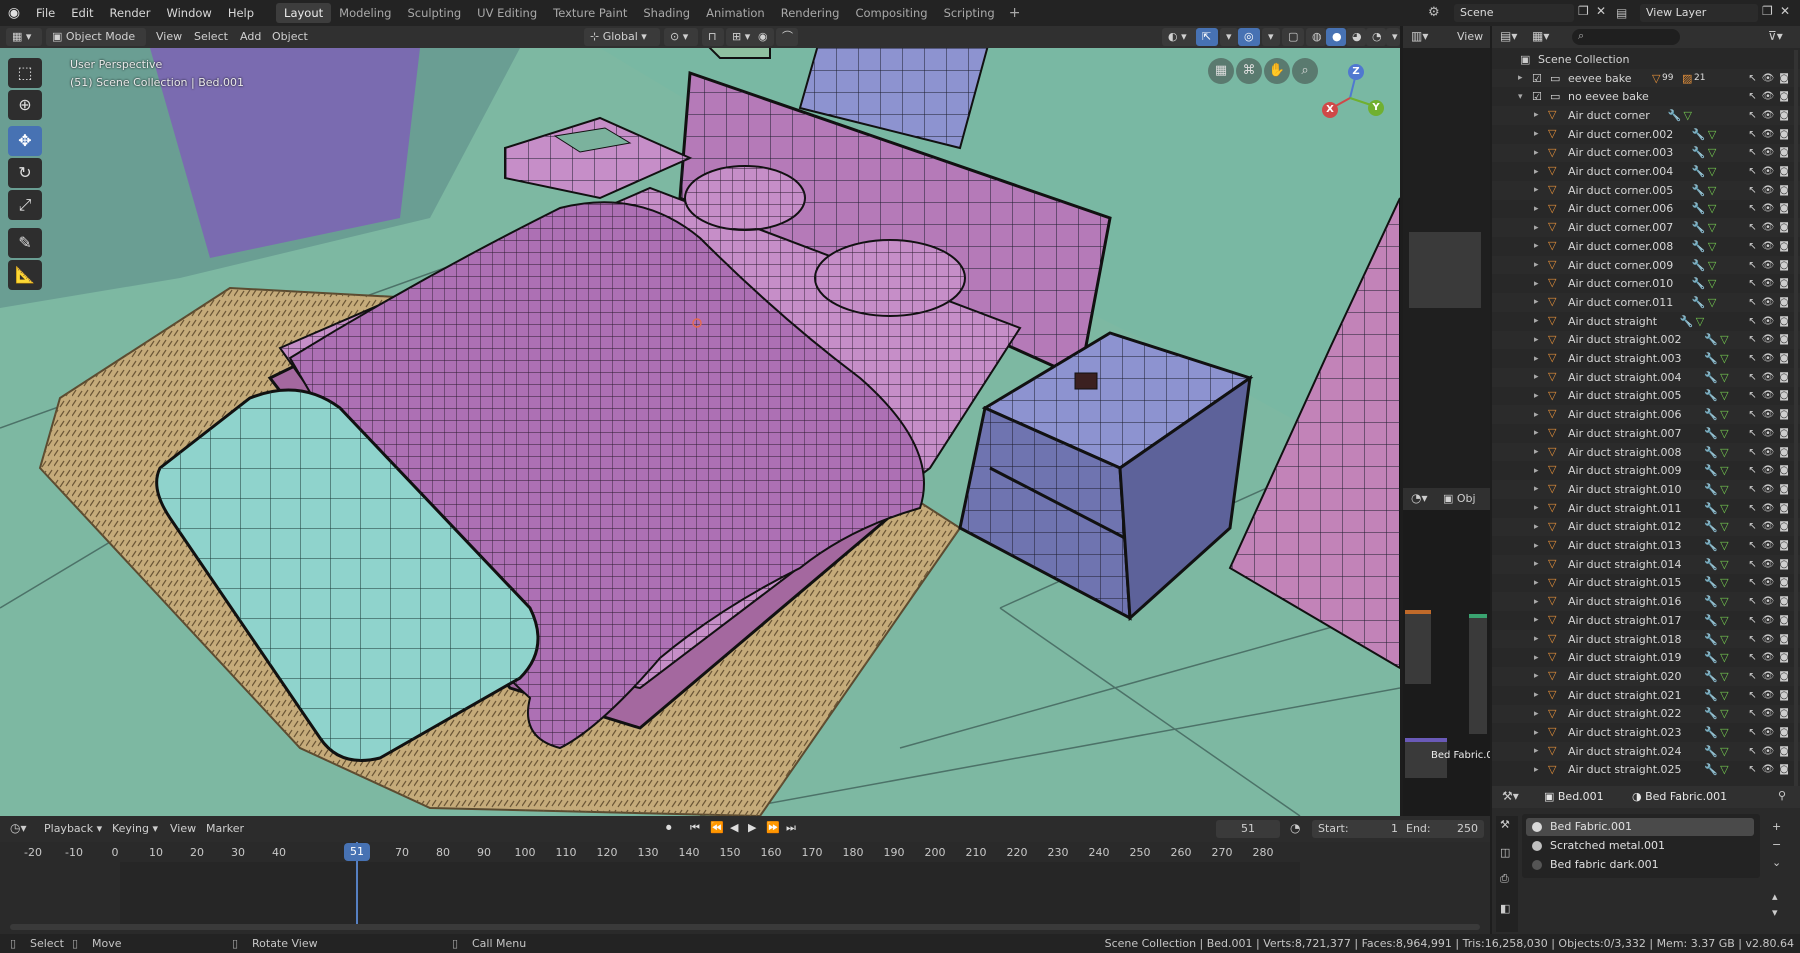 This screenshot has width=1800, height=953. What do you see at coordinates (1305, 71) in the screenshot?
I see `zoom-icon: ⌕` at bounding box center [1305, 71].